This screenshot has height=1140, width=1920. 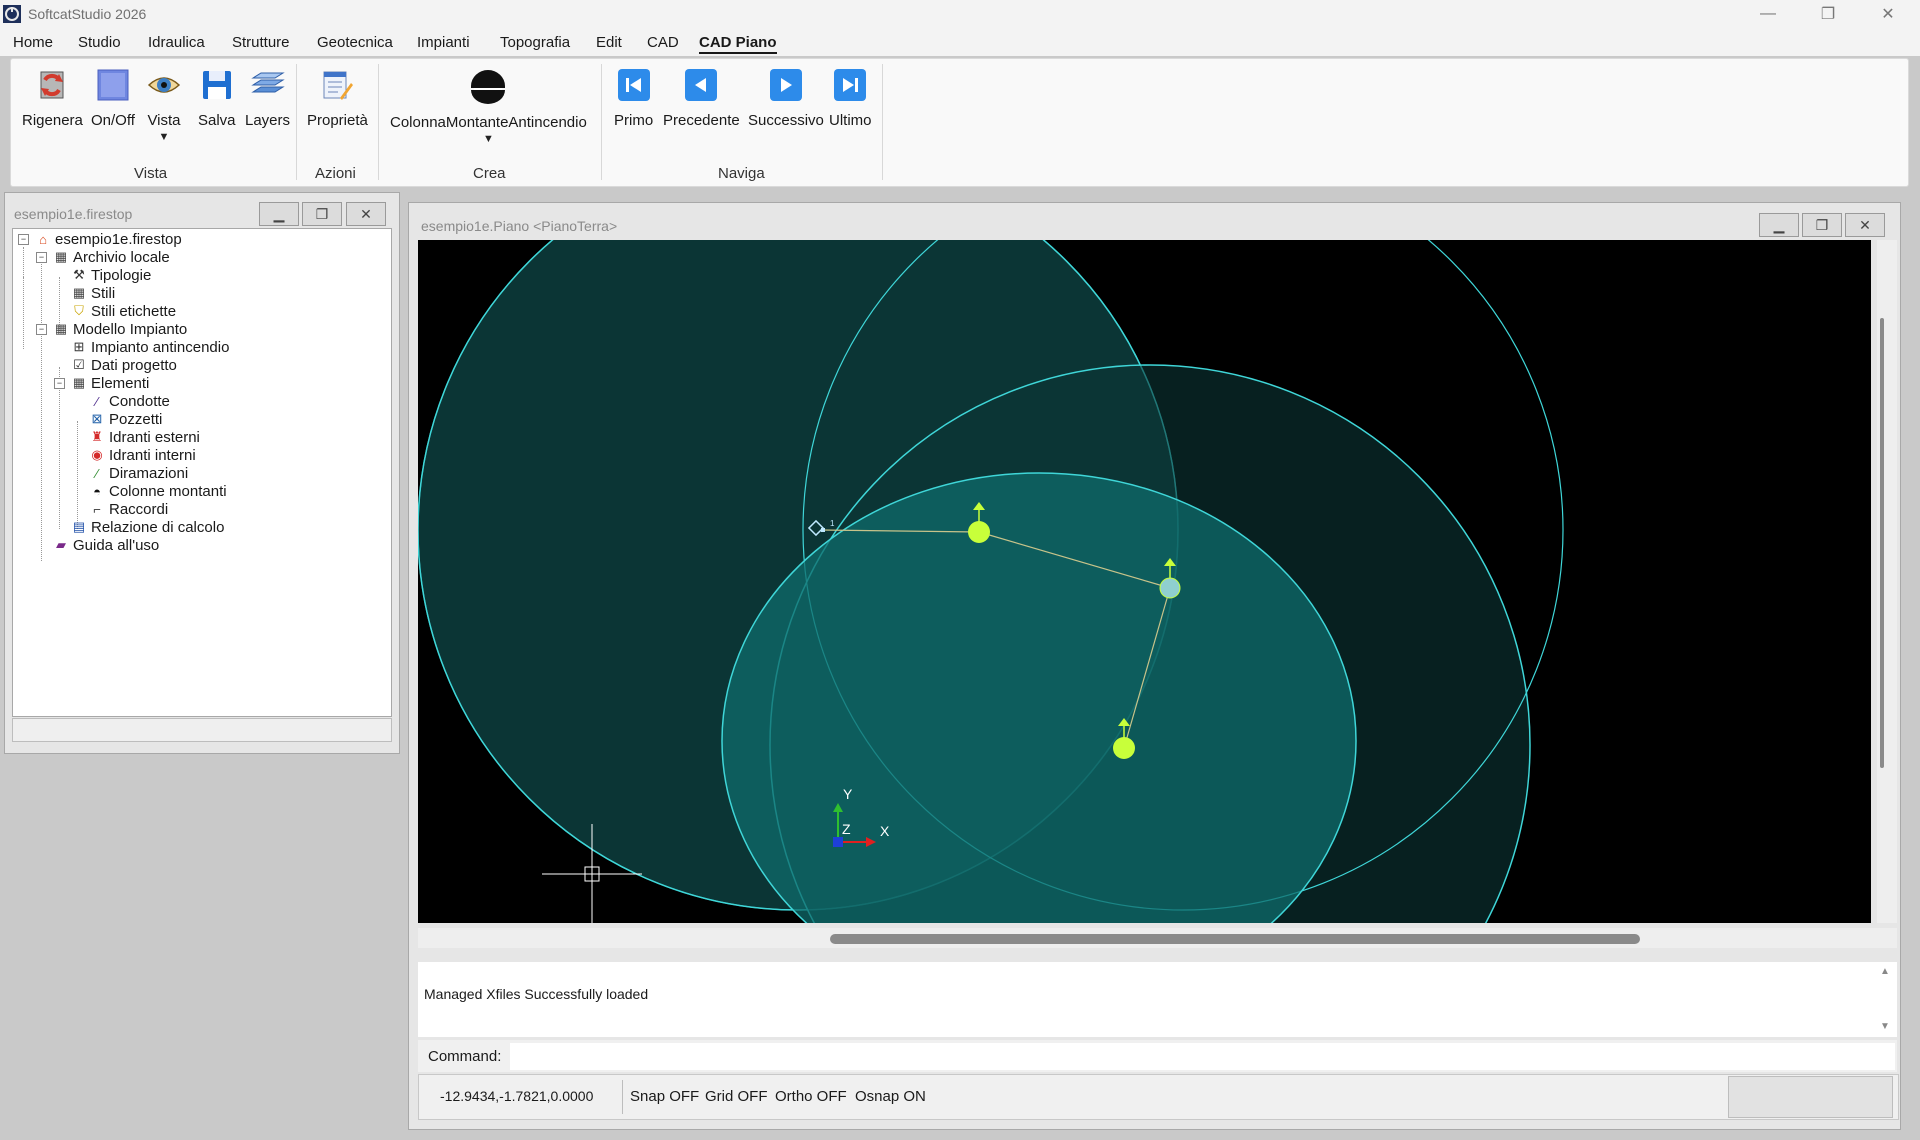 What do you see at coordinates (79, 382) in the screenshot?
I see `elements-icon: ▦` at bounding box center [79, 382].